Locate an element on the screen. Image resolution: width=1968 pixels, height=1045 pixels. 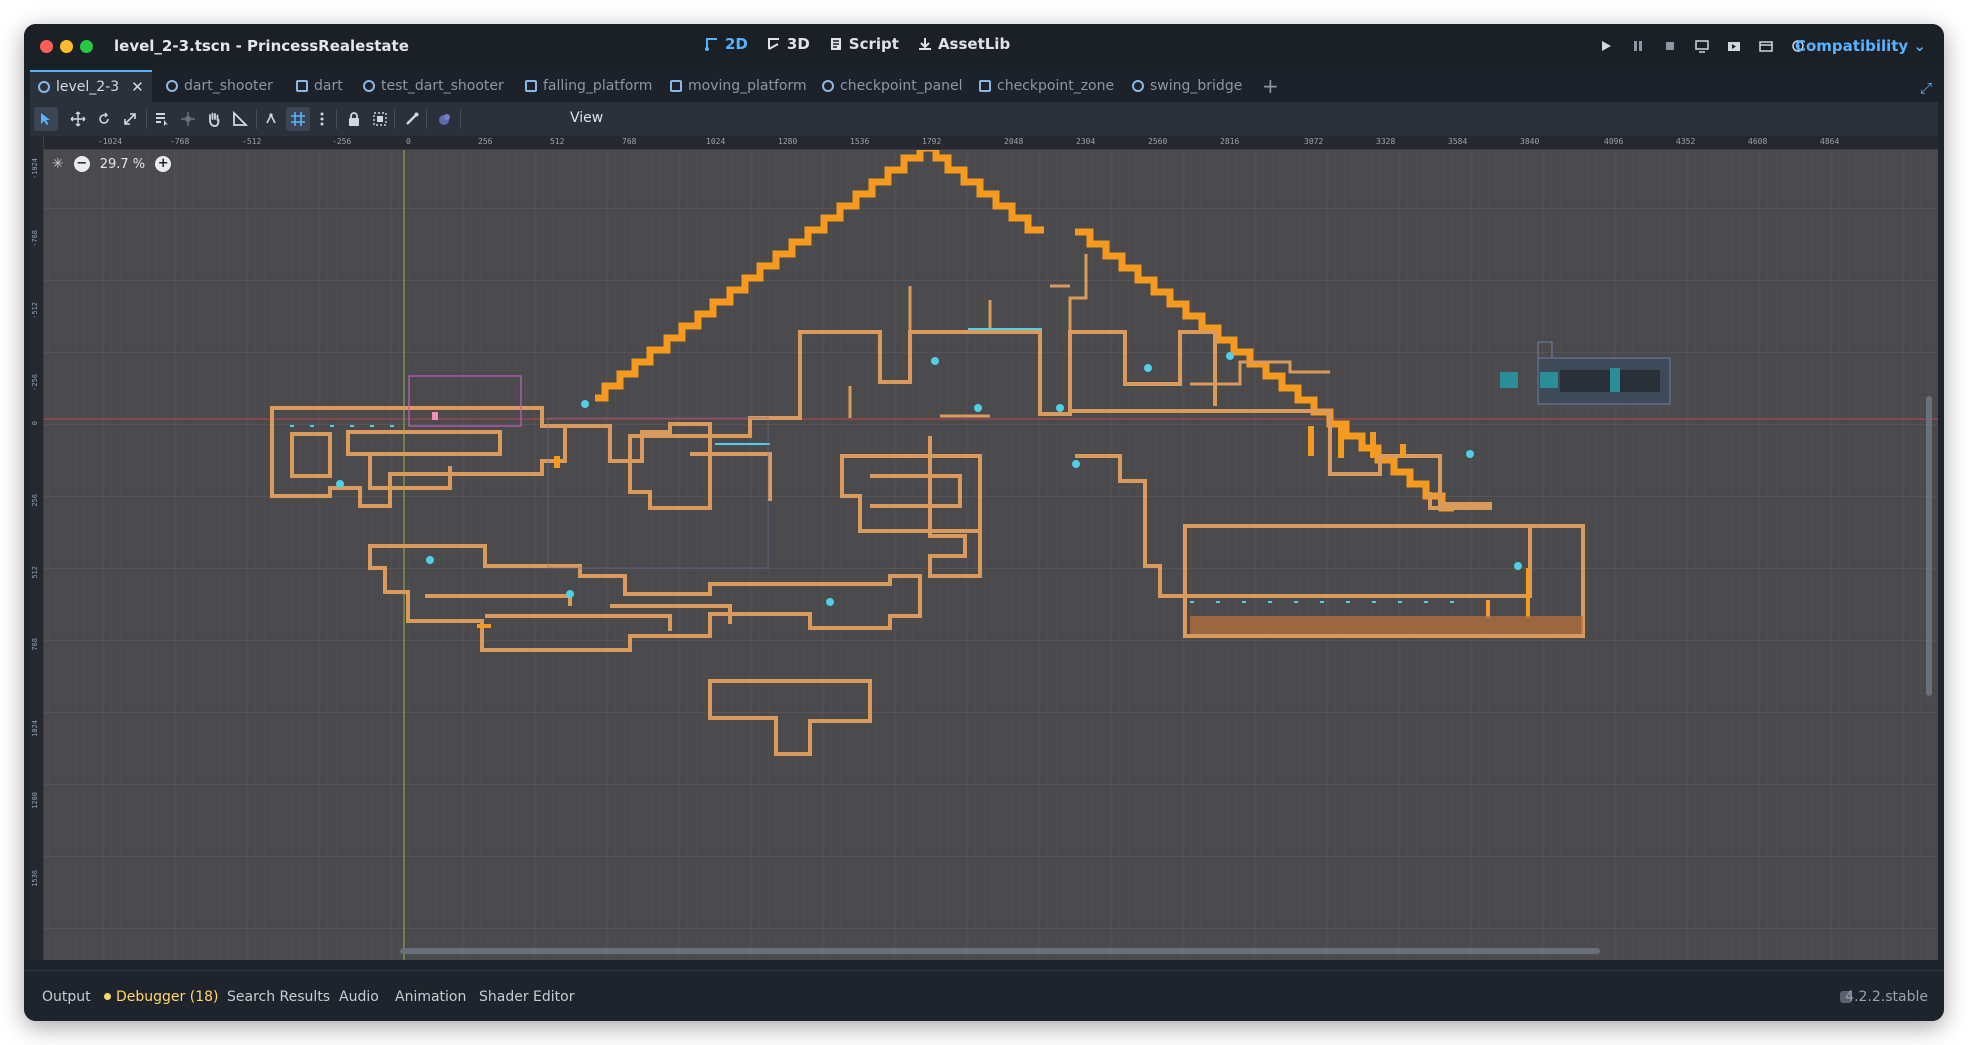
tab-moving-platform: moving_platform is located at coordinates (738, 86).